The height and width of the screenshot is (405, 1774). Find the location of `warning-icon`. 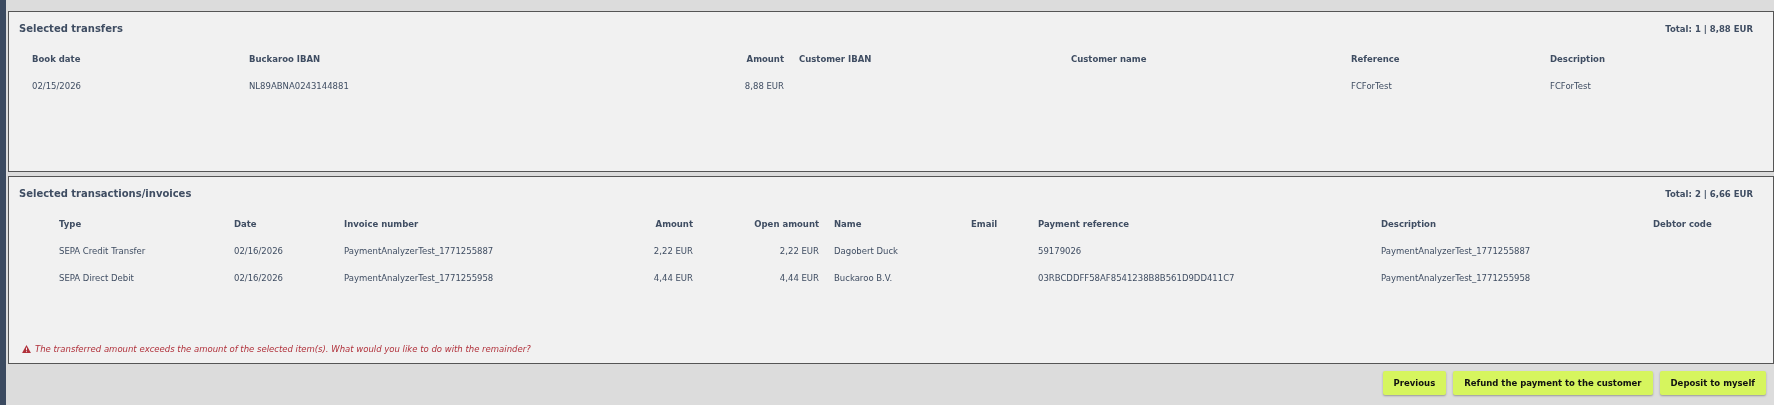

warning-icon is located at coordinates (26, 349).